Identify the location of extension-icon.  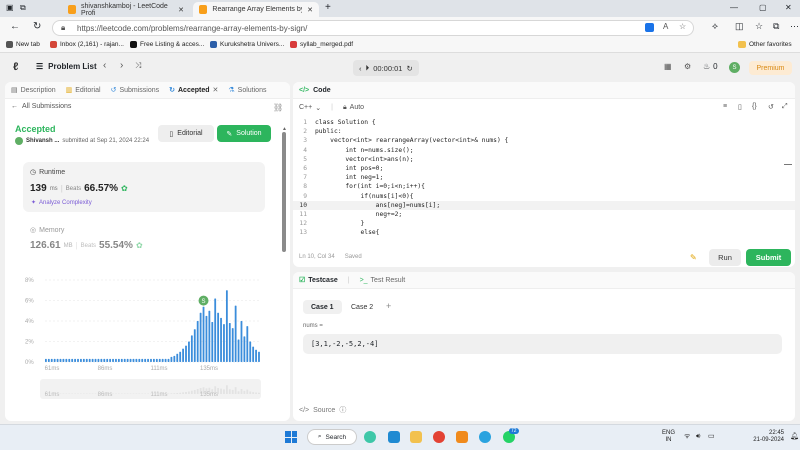
(649, 27).